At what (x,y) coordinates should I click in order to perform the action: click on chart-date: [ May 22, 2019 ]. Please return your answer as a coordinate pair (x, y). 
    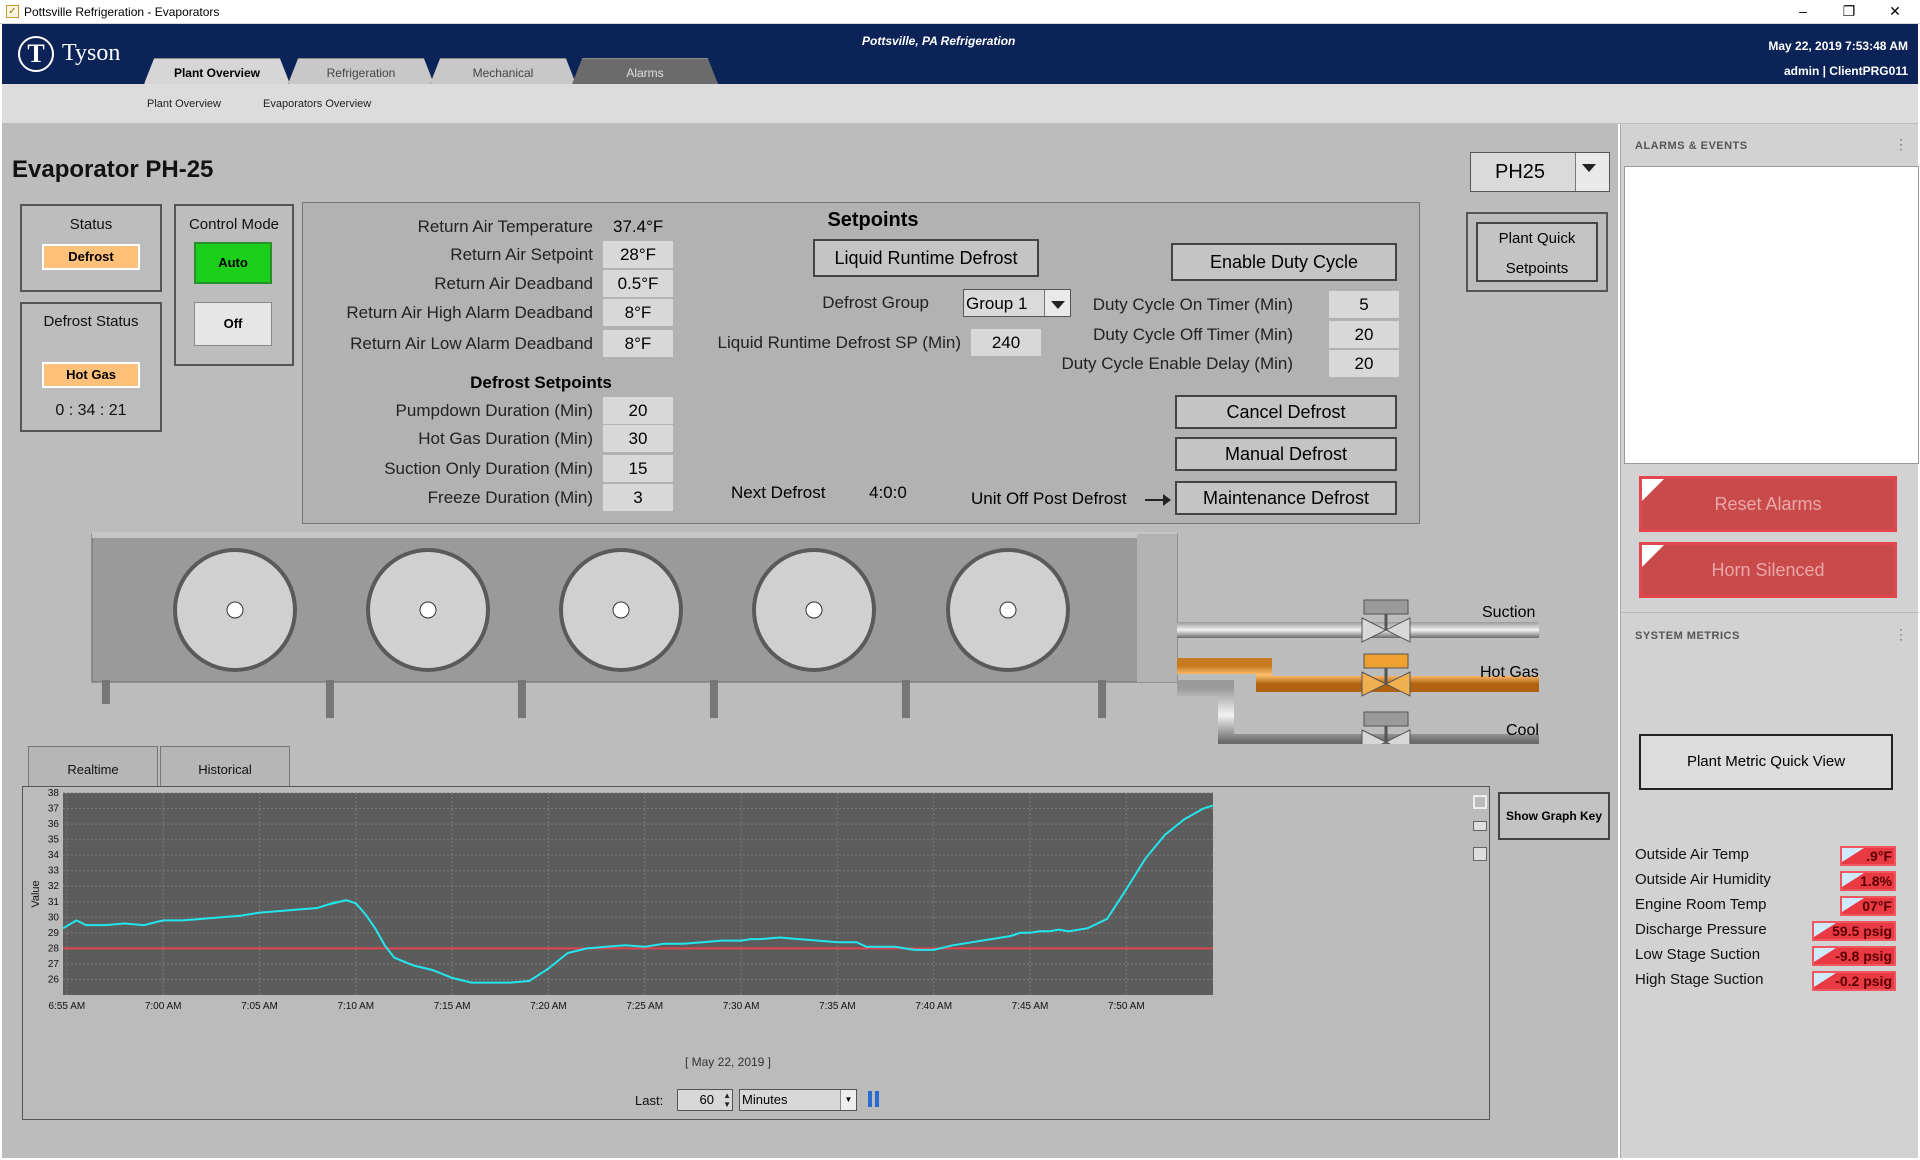
    Looking at the image, I should click on (728, 1062).